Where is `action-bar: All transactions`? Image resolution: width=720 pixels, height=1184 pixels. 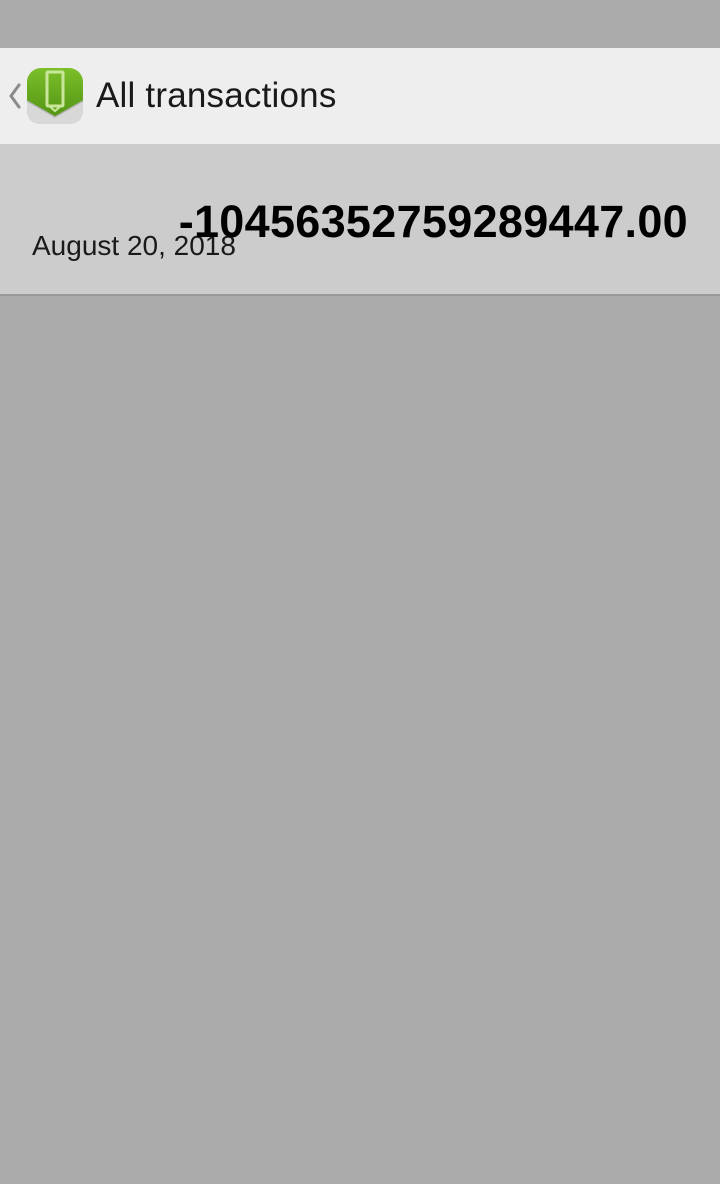
action-bar: All transactions is located at coordinates (360, 96).